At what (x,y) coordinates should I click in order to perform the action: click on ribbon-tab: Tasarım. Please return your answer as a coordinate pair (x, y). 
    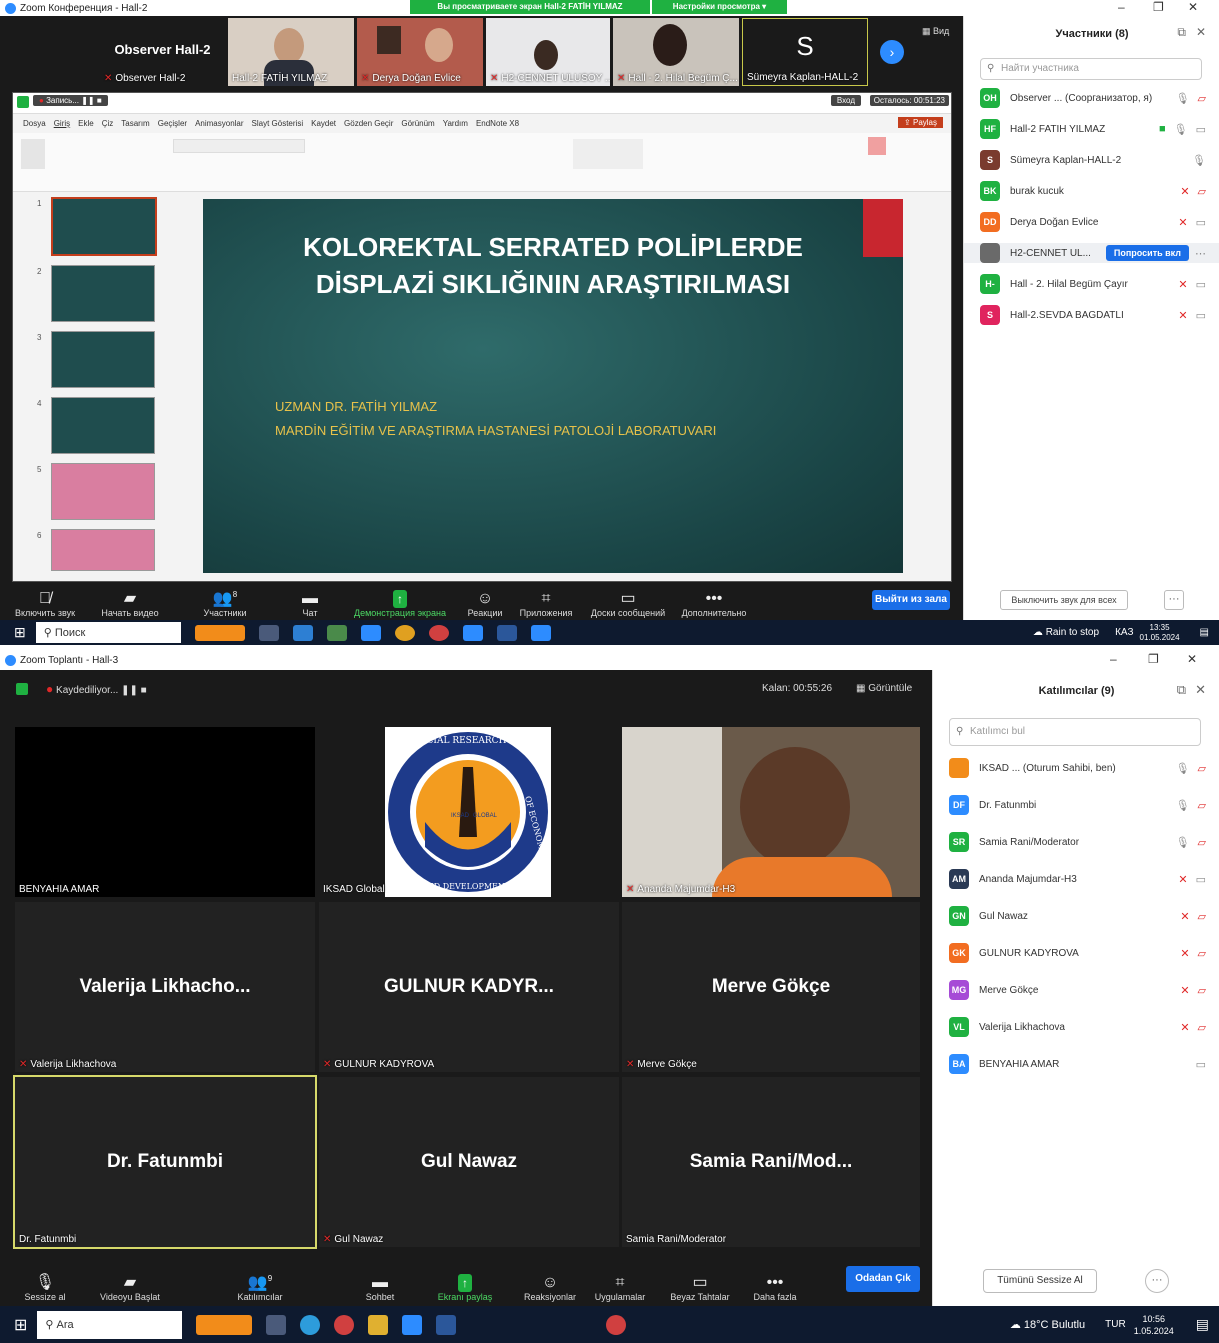
    Looking at the image, I should click on (135, 123).